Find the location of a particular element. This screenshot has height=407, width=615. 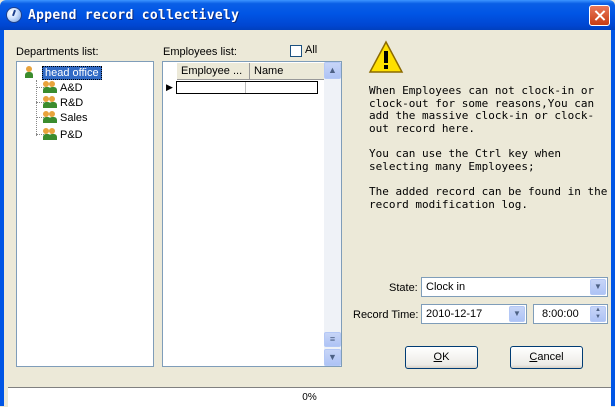

tree-item-ad: A&D is located at coordinates (63, 87).